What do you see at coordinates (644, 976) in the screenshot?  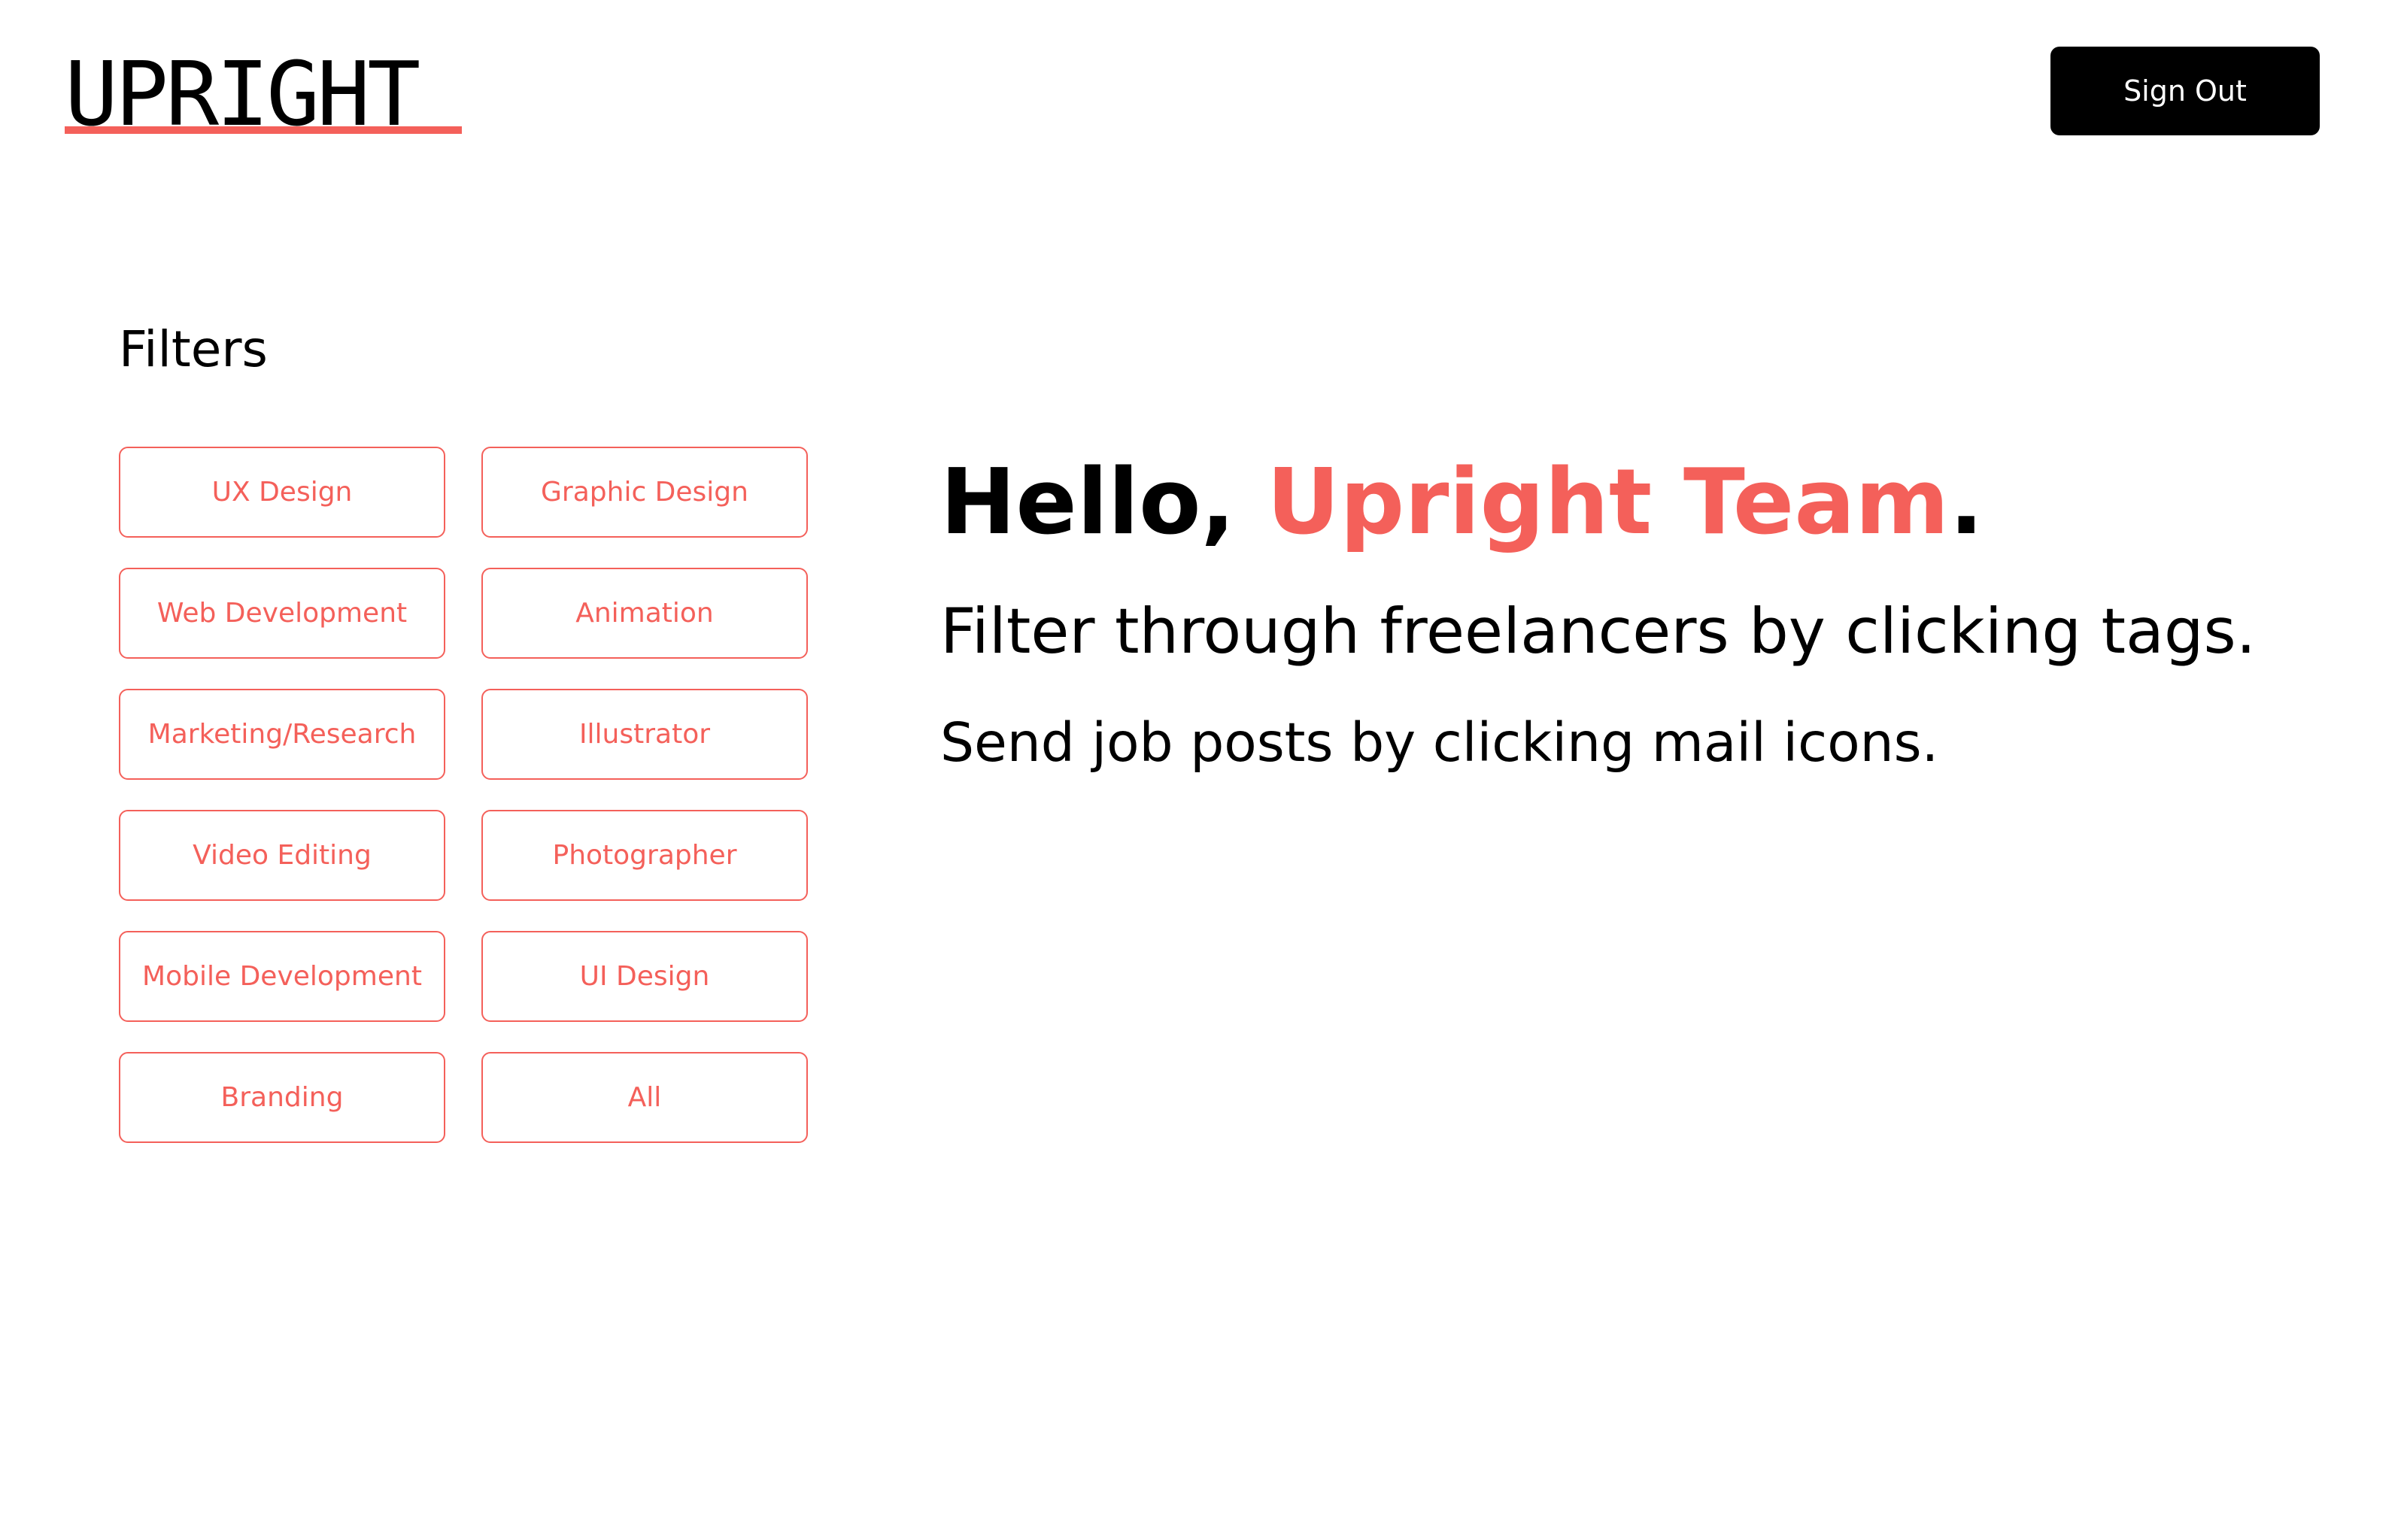 I see `filter-tag-ui-design: UI Design` at bounding box center [644, 976].